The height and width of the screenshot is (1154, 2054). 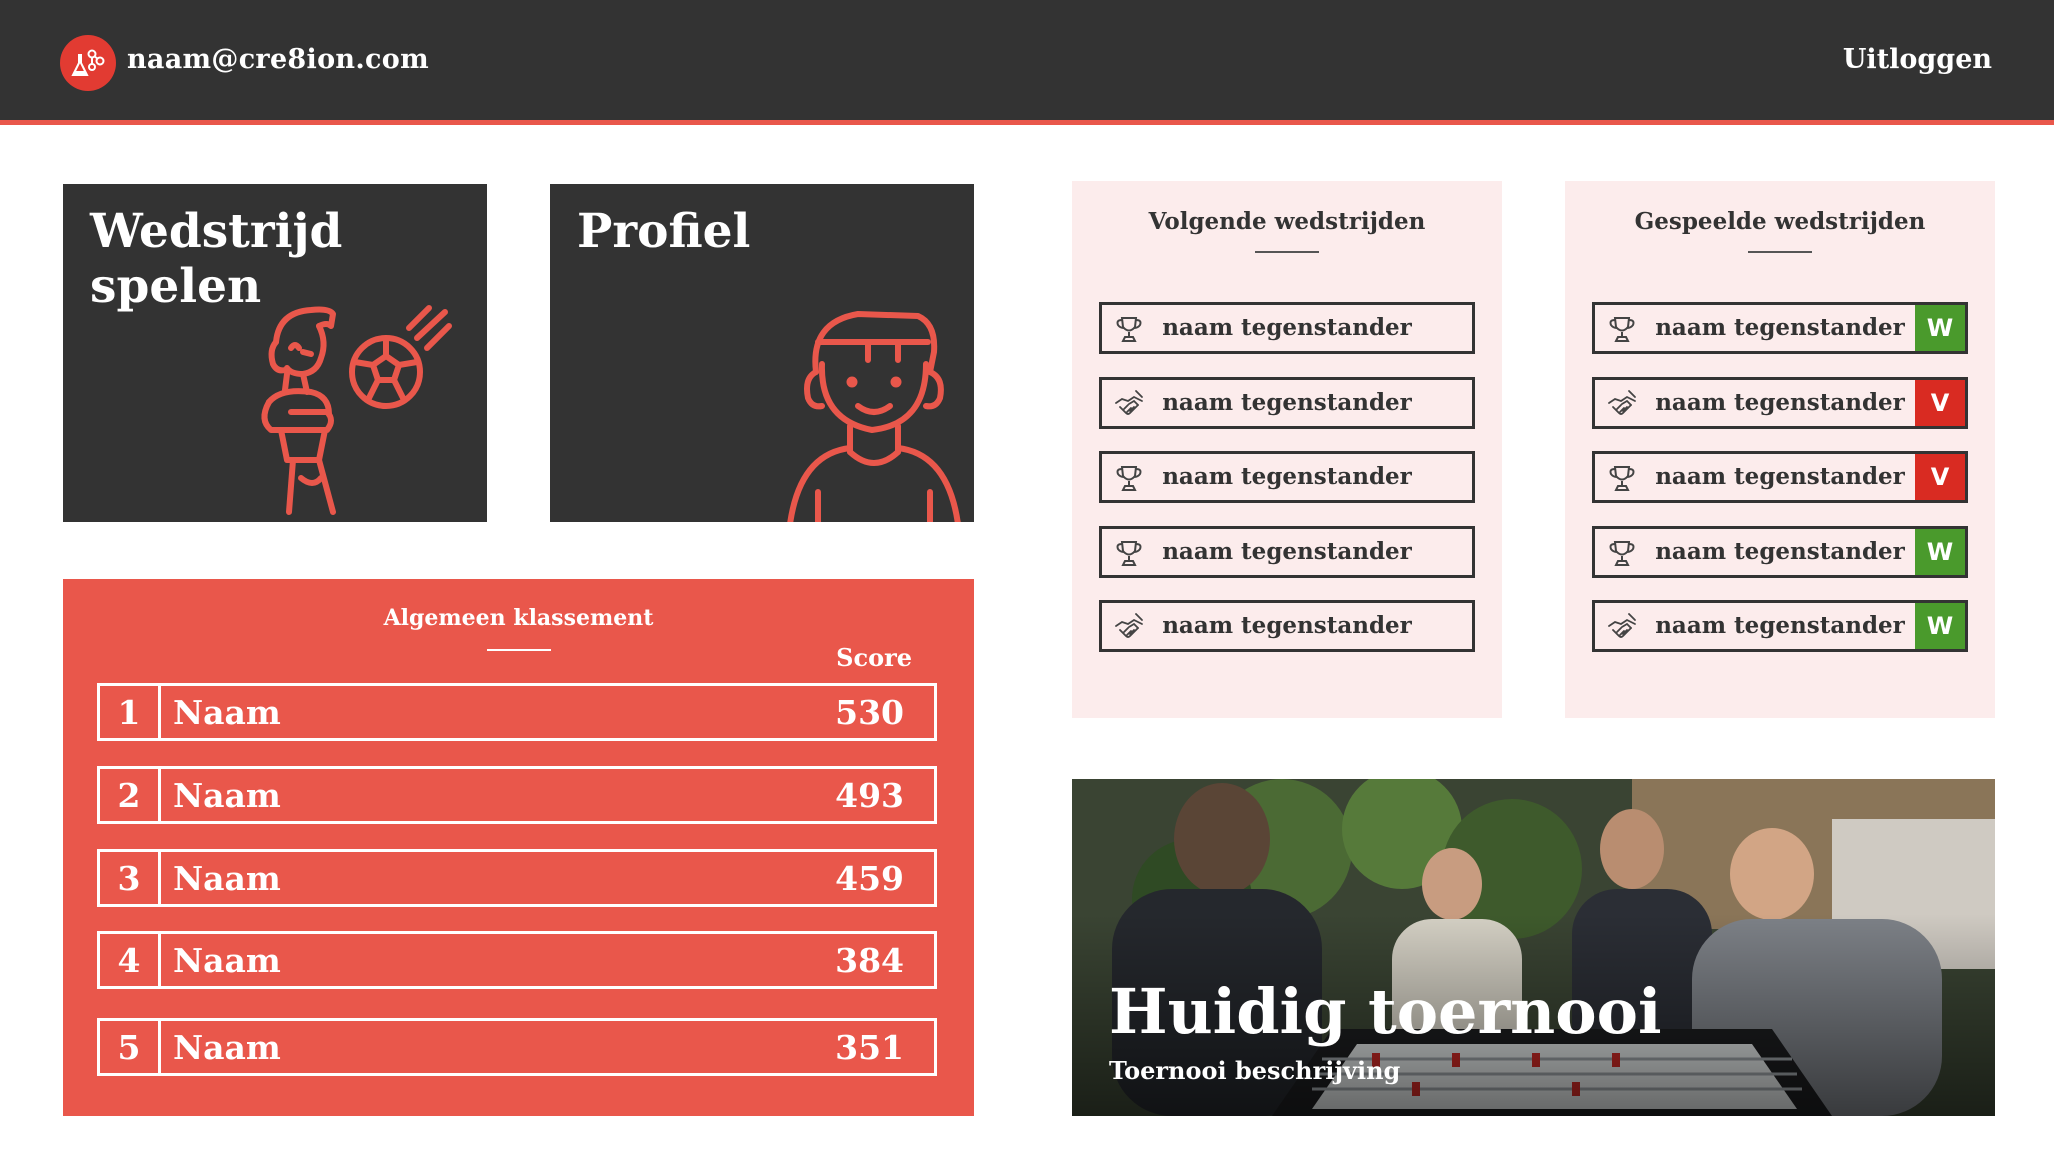 What do you see at coordinates (130, 960) in the screenshot?
I see `rank-number: 4` at bounding box center [130, 960].